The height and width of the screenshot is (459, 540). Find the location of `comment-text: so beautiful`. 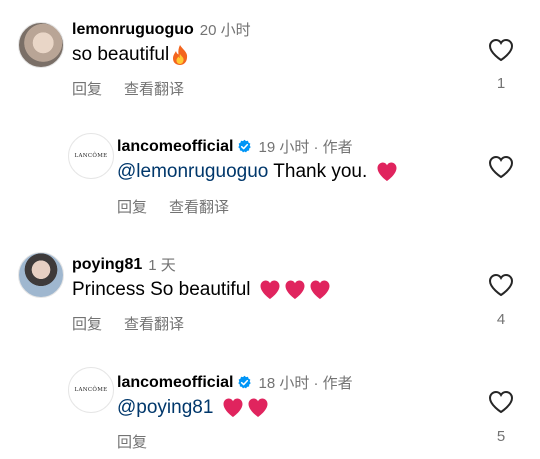

comment-text: so beautiful is located at coordinates (121, 54).